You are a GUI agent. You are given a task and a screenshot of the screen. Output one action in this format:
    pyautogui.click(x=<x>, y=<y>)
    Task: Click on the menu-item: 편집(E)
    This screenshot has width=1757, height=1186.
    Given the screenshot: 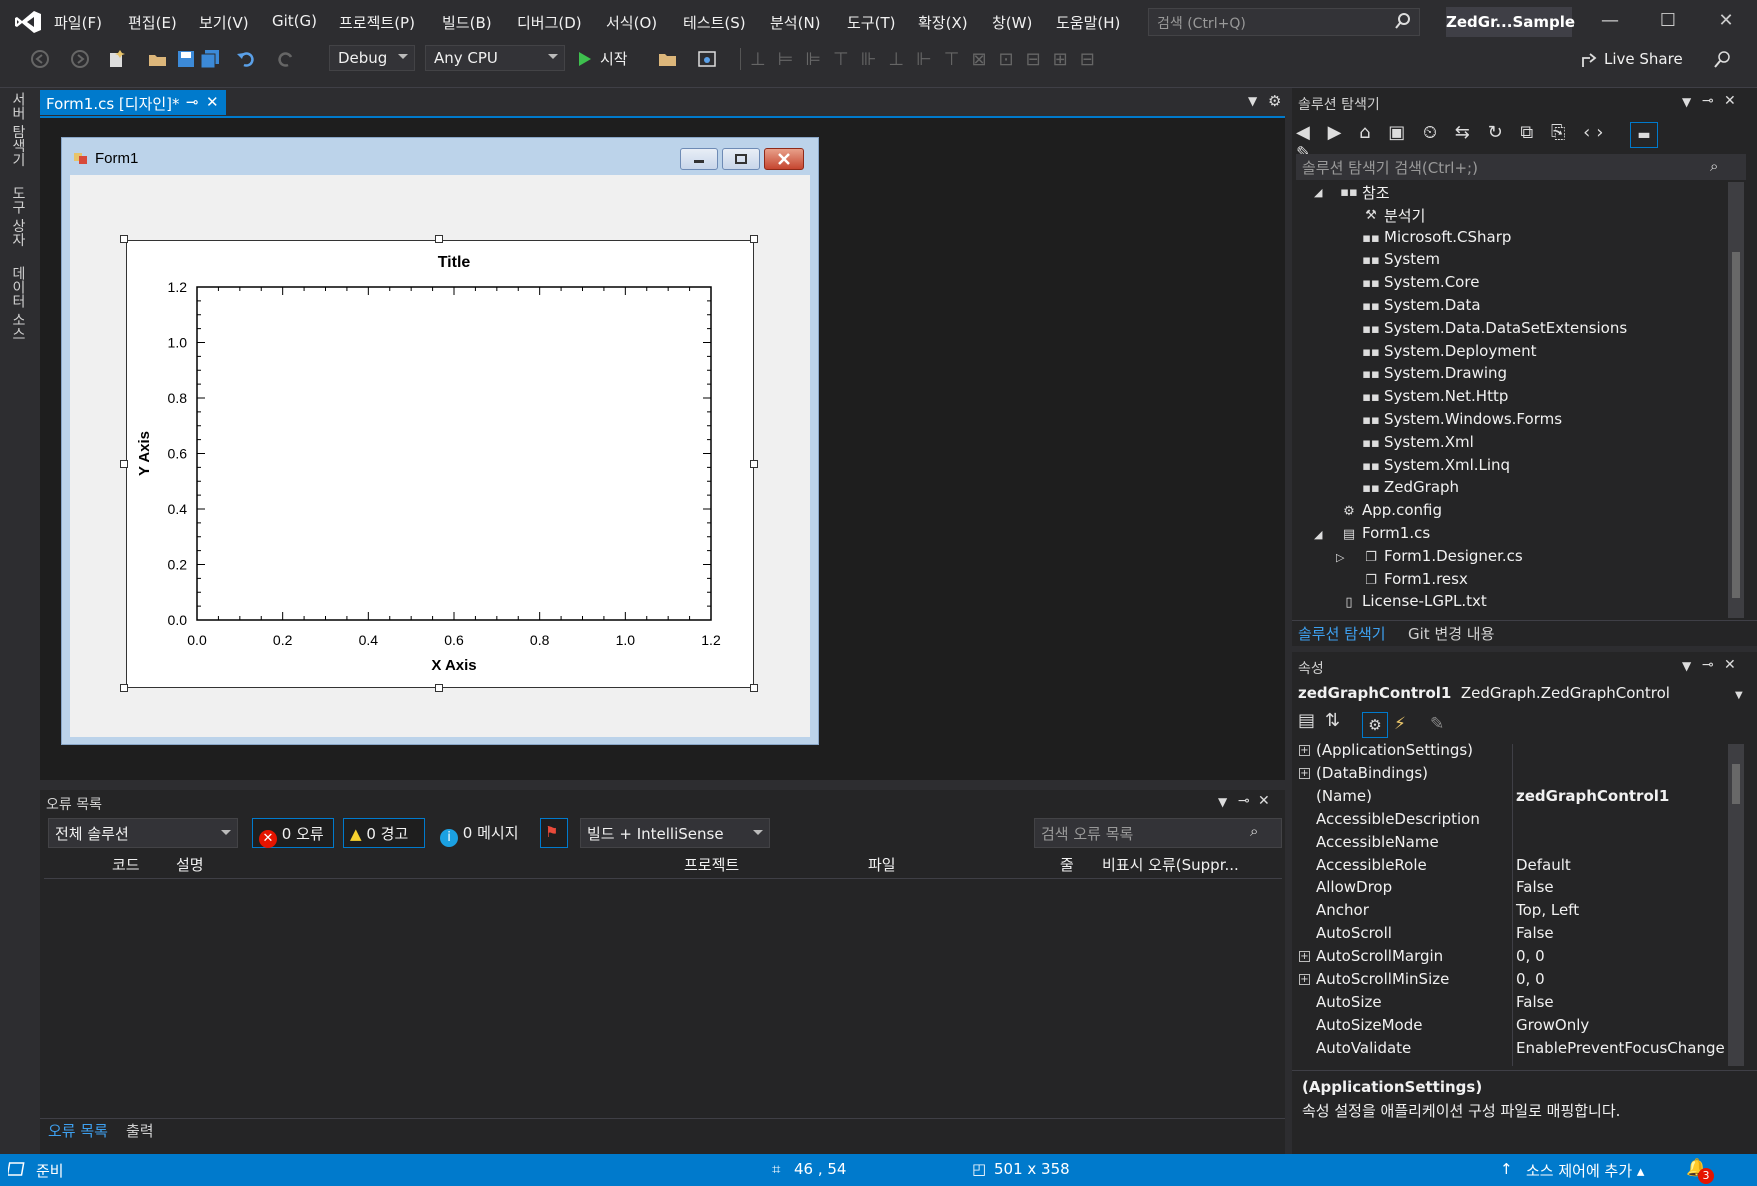 What is the action you would take?
    pyautogui.click(x=152, y=22)
    